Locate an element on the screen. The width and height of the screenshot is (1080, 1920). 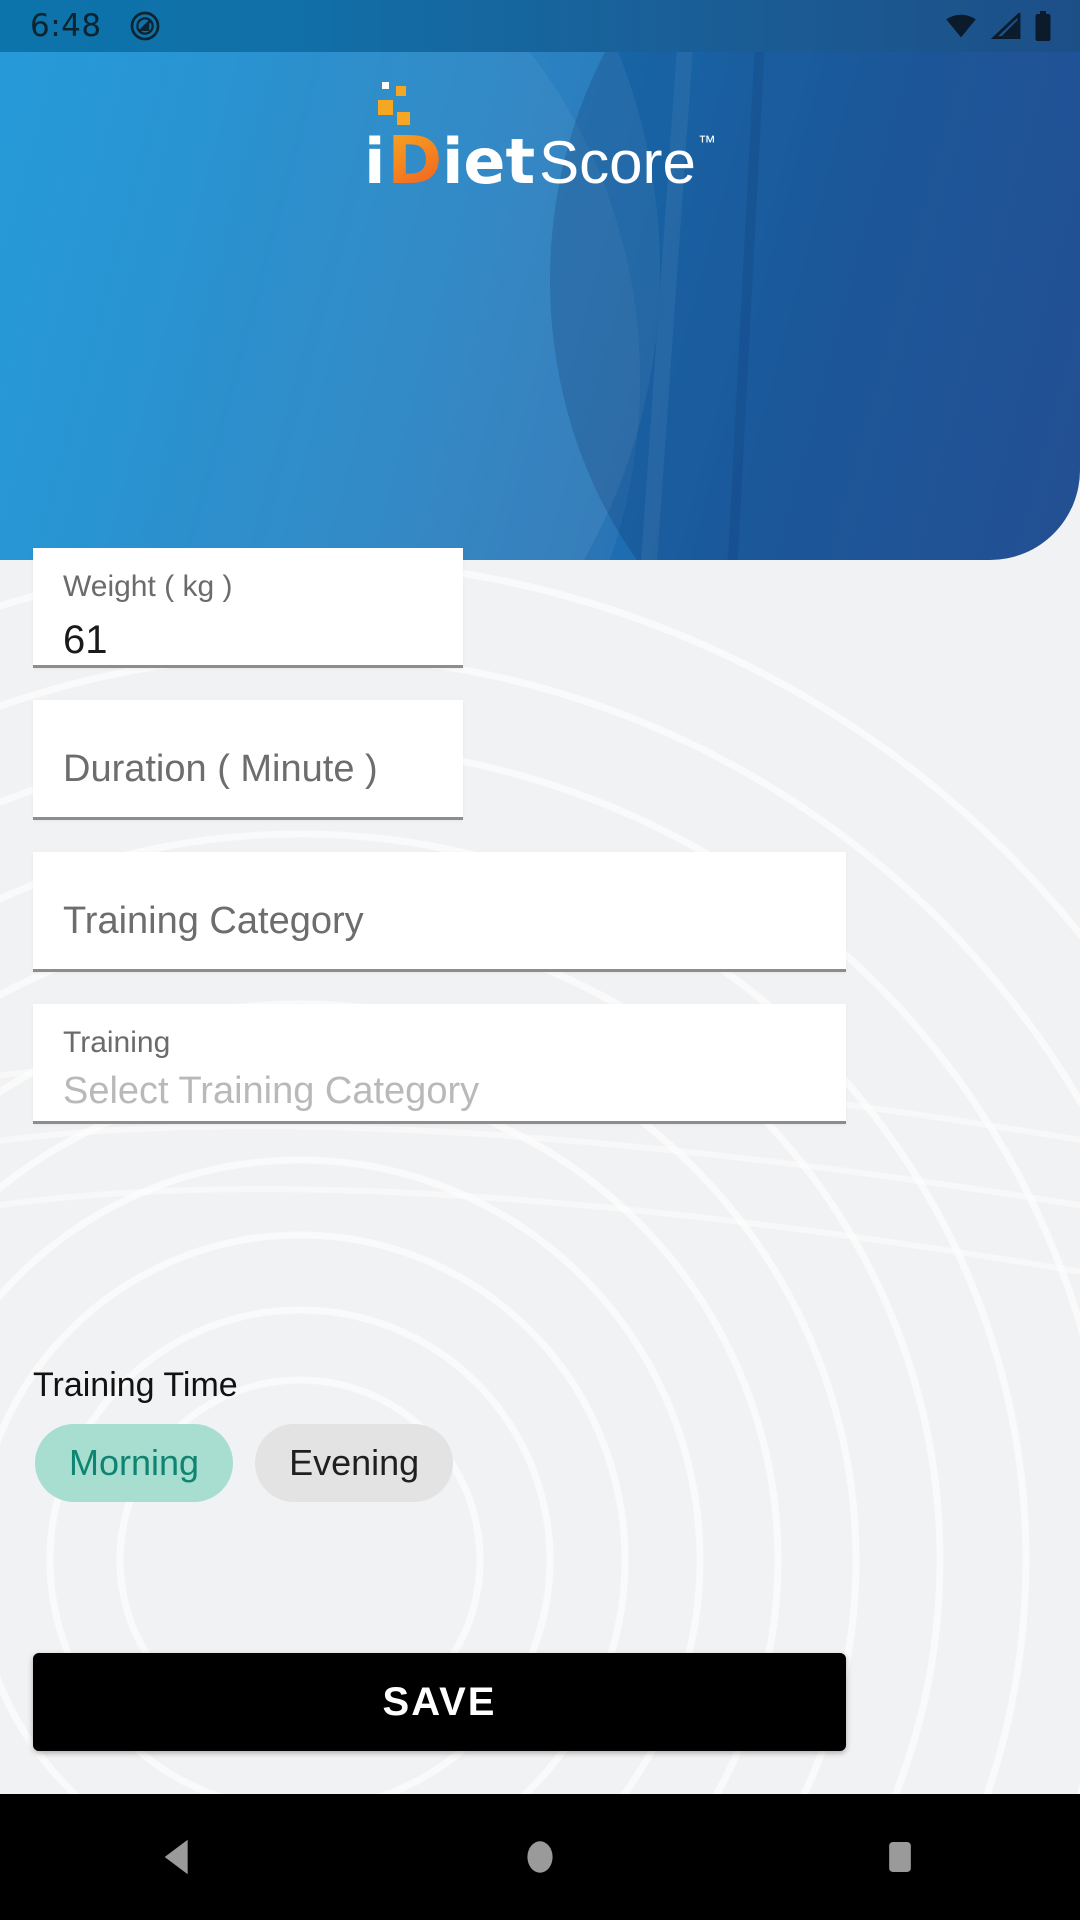
home-button-icon is located at coordinates (540, 1857).